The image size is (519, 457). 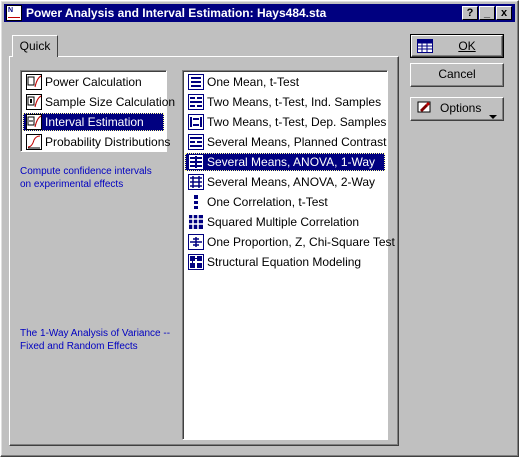 What do you see at coordinates (196, 162) in the screenshot?
I see `anova-1way-icon` at bounding box center [196, 162].